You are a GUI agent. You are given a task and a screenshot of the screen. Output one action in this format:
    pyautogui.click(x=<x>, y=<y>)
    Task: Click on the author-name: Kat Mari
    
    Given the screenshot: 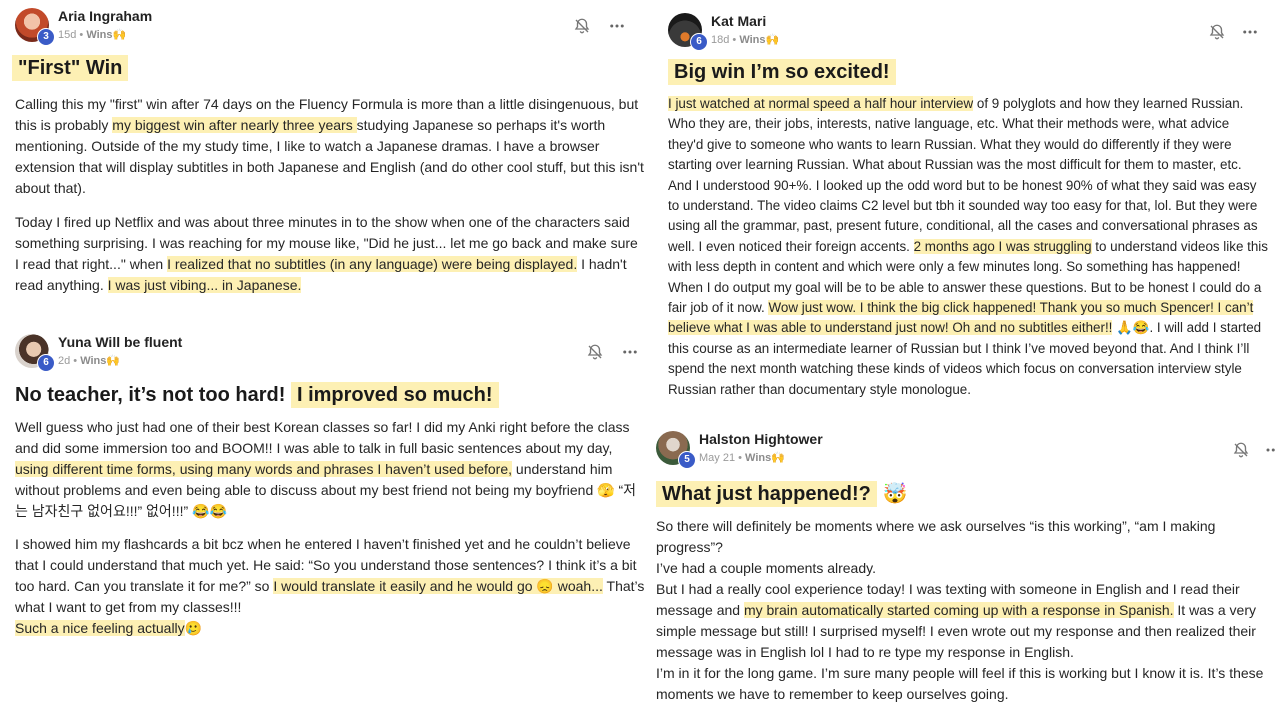 What is the action you would take?
    pyautogui.click(x=738, y=21)
    